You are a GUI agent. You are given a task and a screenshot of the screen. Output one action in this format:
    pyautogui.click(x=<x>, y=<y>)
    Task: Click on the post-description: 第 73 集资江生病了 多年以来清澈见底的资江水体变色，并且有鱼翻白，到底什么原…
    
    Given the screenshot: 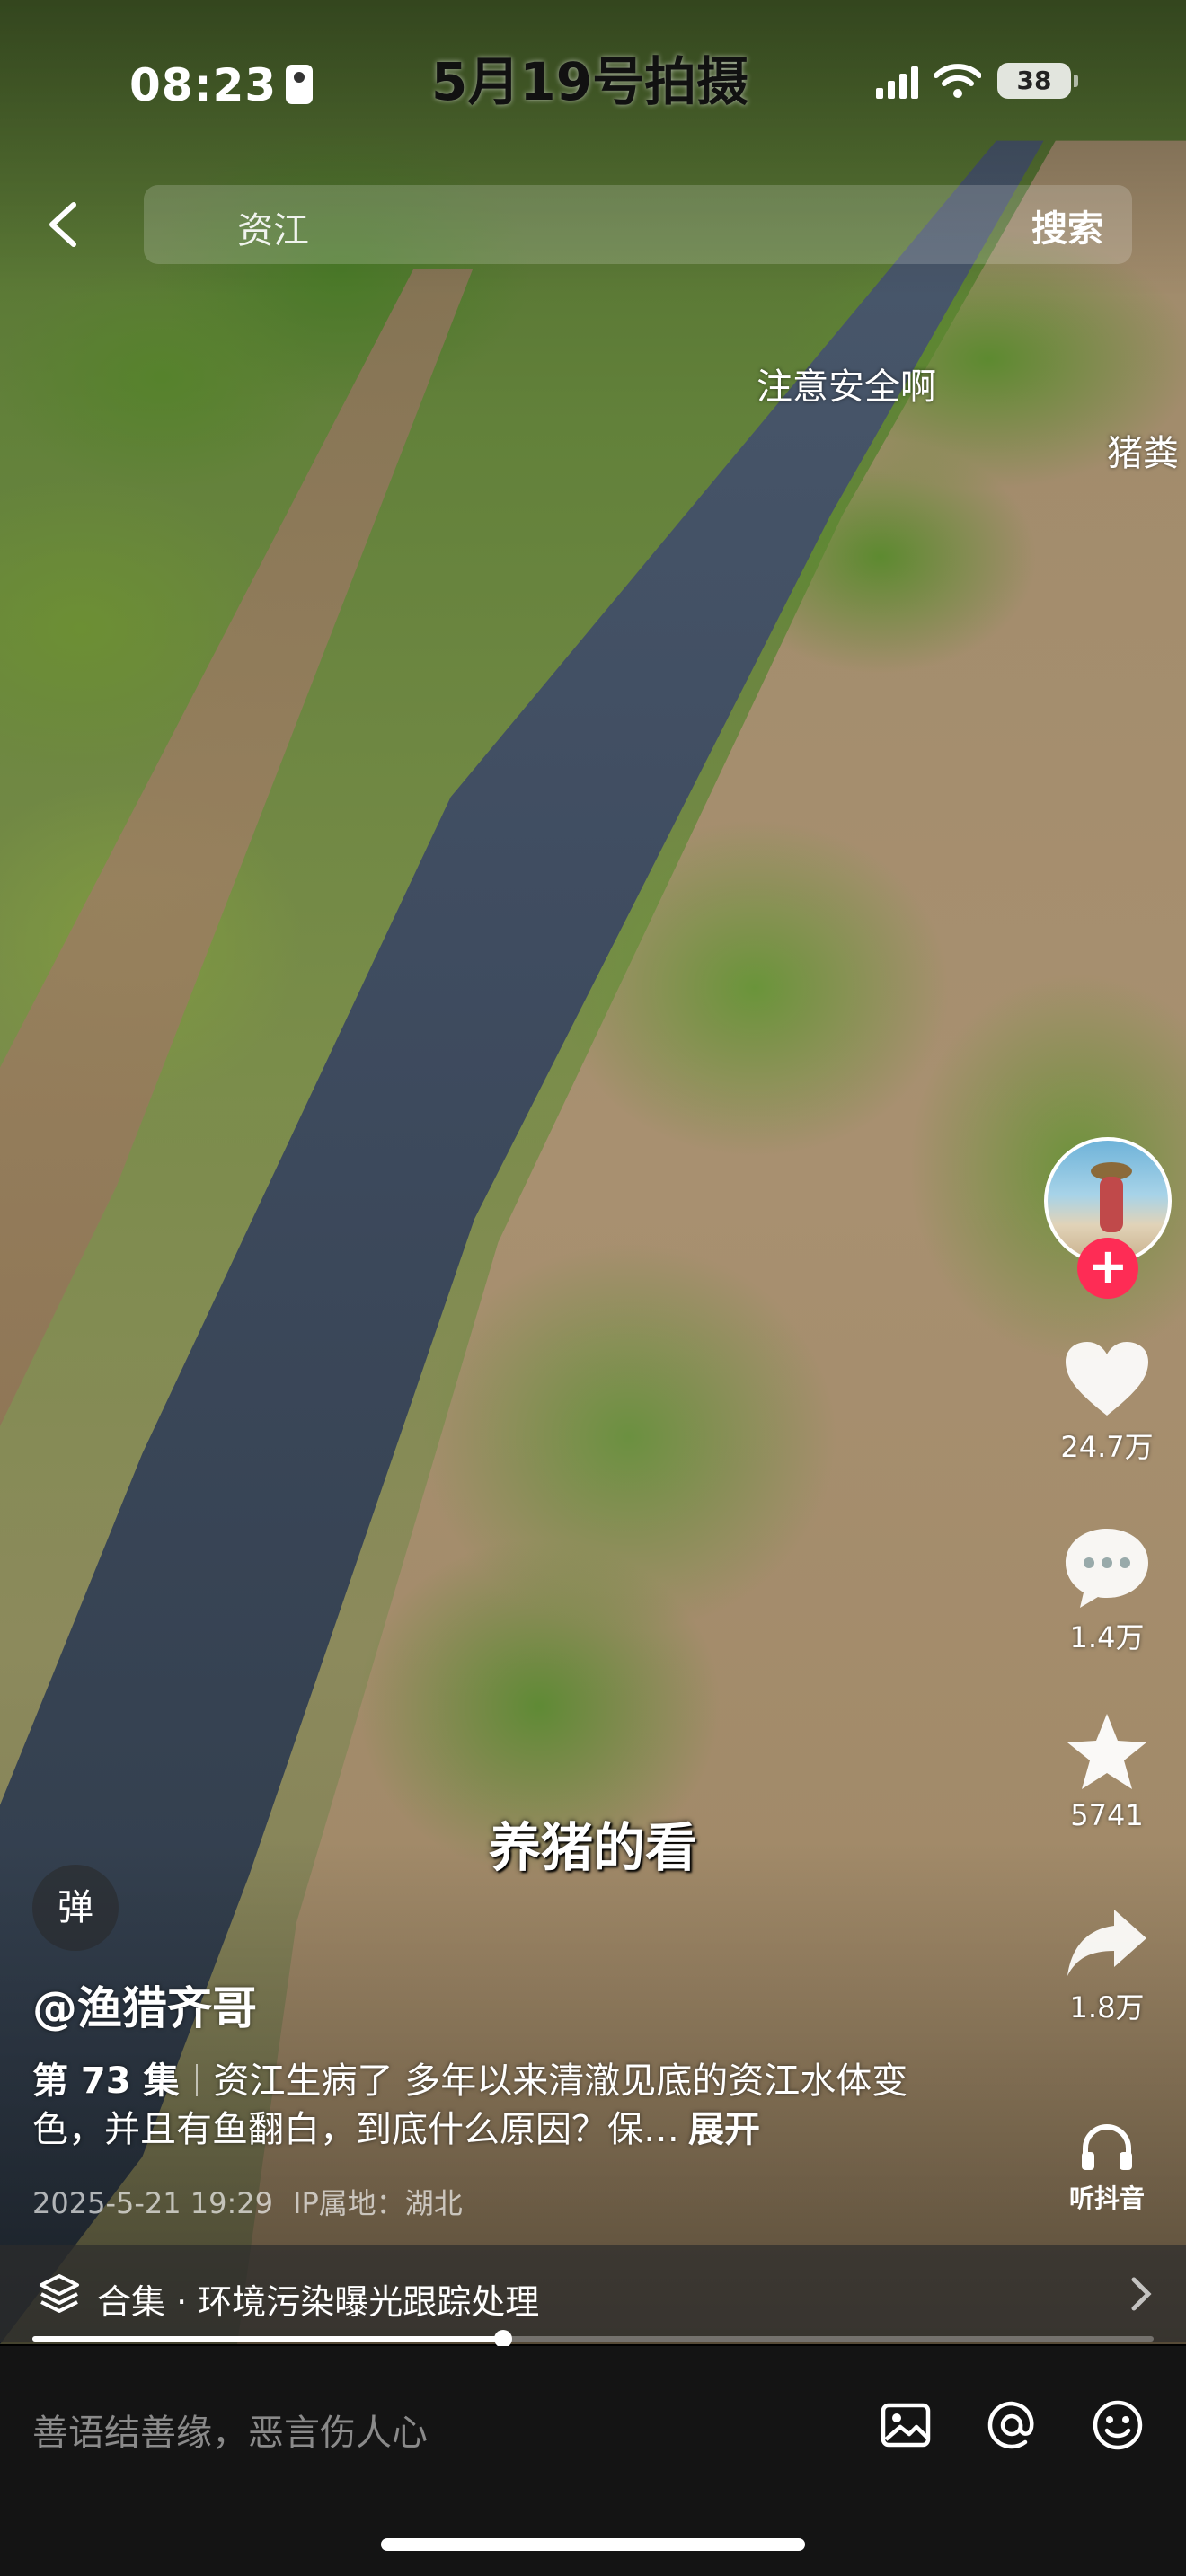 What is the action you would take?
    pyautogui.click(x=499, y=2105)
    